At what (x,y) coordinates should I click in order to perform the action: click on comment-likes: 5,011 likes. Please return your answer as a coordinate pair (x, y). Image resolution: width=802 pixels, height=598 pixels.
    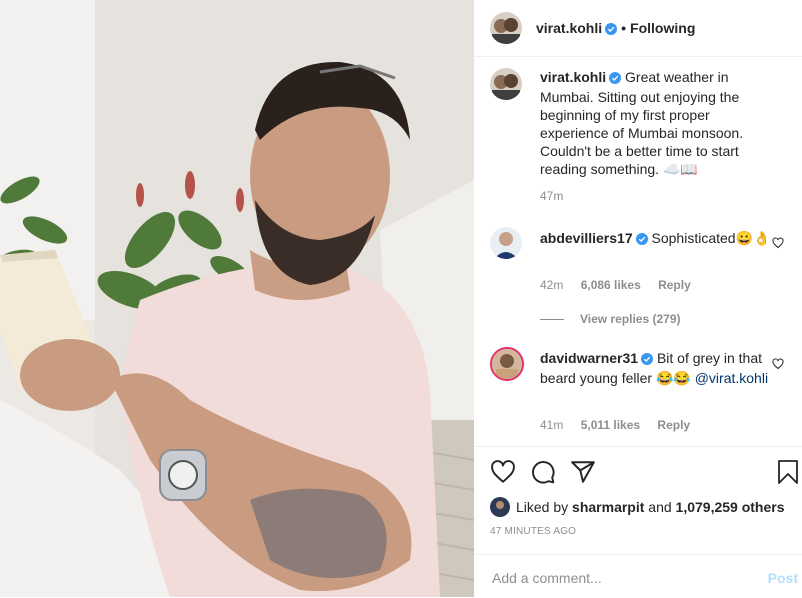
    Looking at the image, I should click on (610, 425).